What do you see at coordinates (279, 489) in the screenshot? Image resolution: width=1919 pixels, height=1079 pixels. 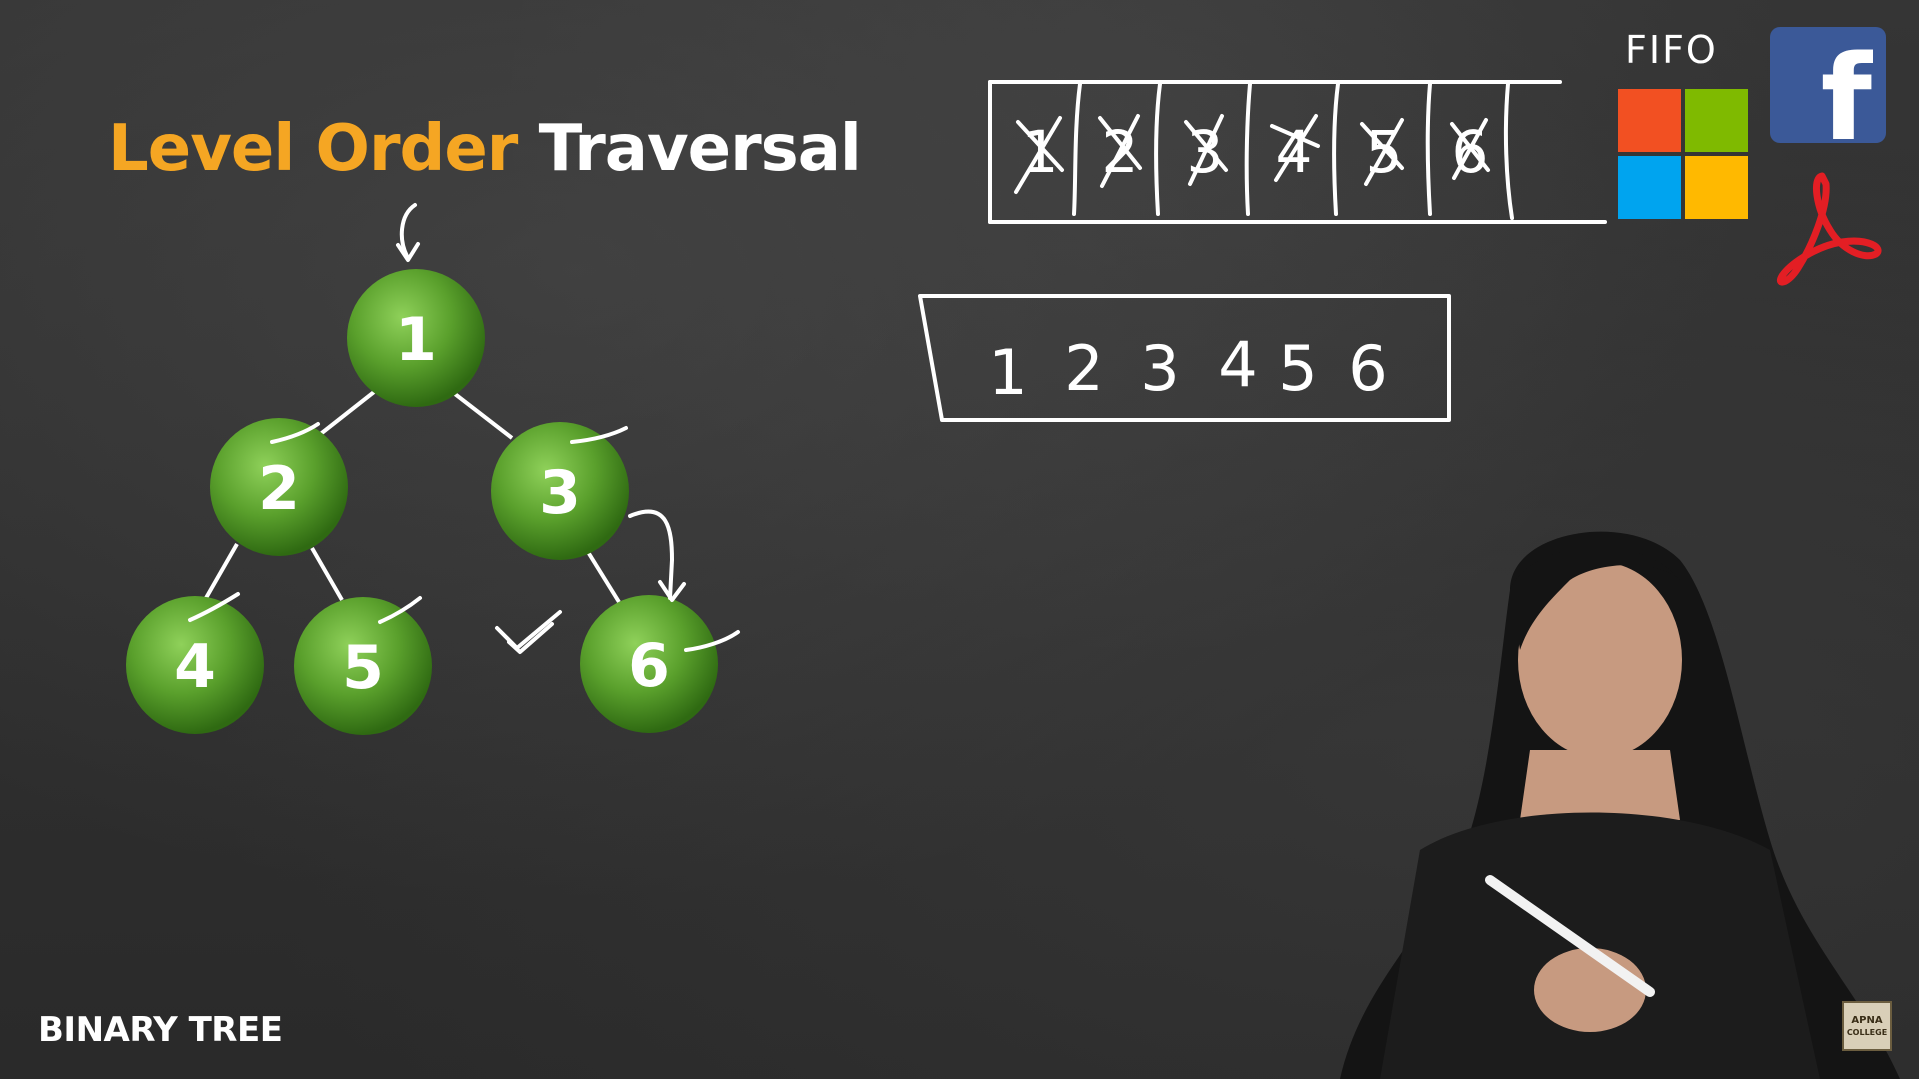 I see `node-label: 2` at bounding box center [279, 489].